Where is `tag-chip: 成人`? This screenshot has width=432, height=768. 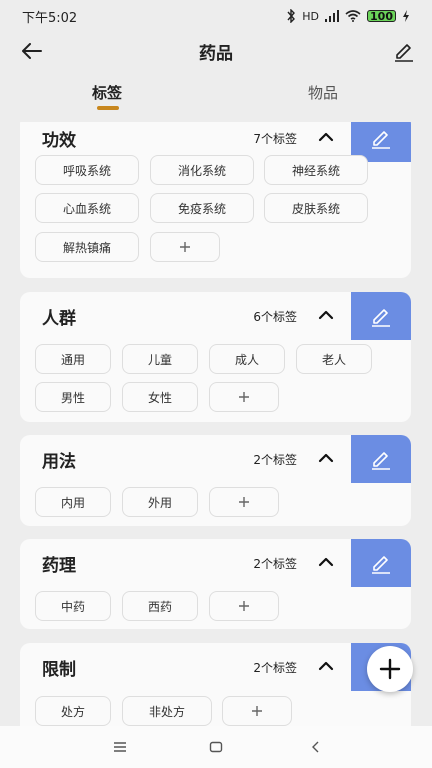 tag-chip: 成人 is located at coordinates (247, 359).